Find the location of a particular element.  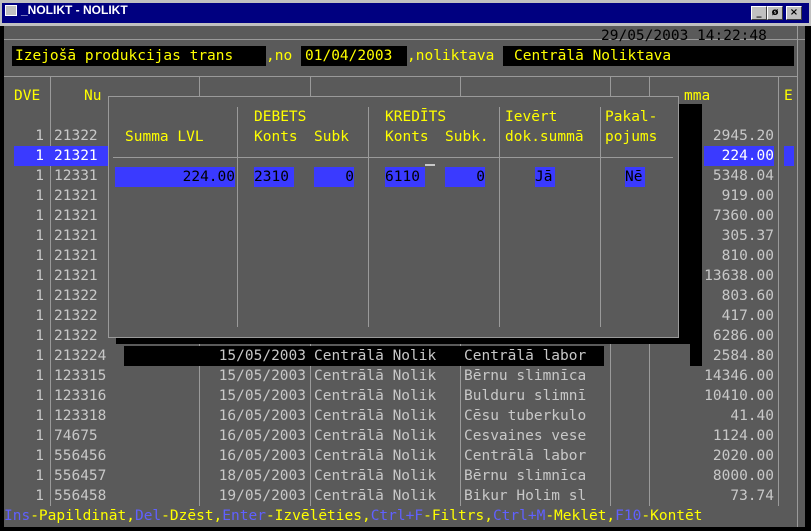

cell-number: 556456 is located at coordinates (80, 456).